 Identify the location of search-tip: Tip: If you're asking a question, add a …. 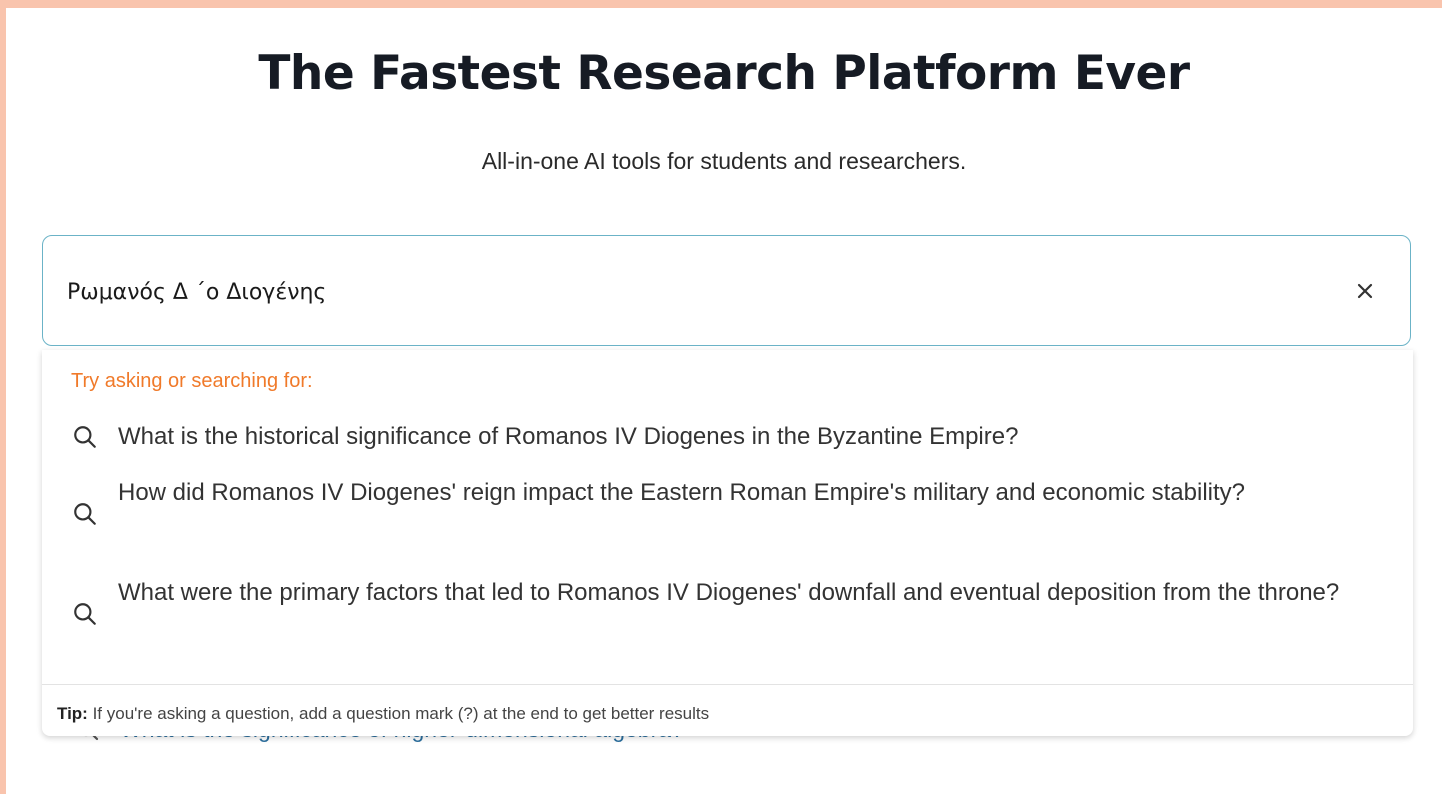
(383, 714).